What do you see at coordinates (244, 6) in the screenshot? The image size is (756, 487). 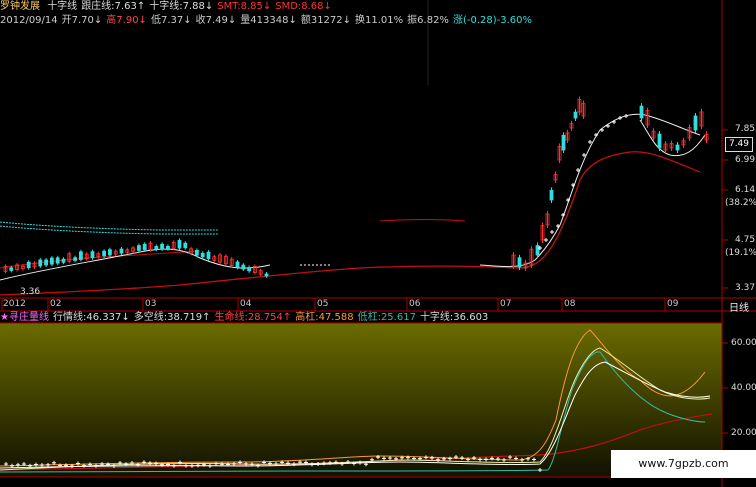 I see `header-value-3: SMT:8.85↓` at bounding box center [244, 6].